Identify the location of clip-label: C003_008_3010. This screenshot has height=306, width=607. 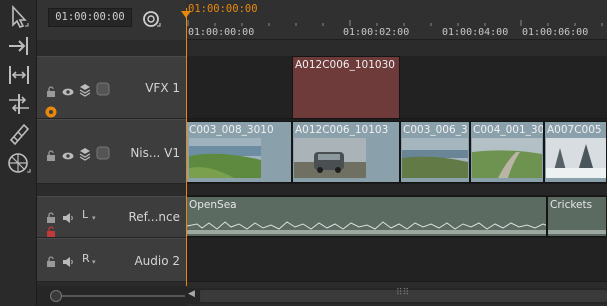
(231, 130).